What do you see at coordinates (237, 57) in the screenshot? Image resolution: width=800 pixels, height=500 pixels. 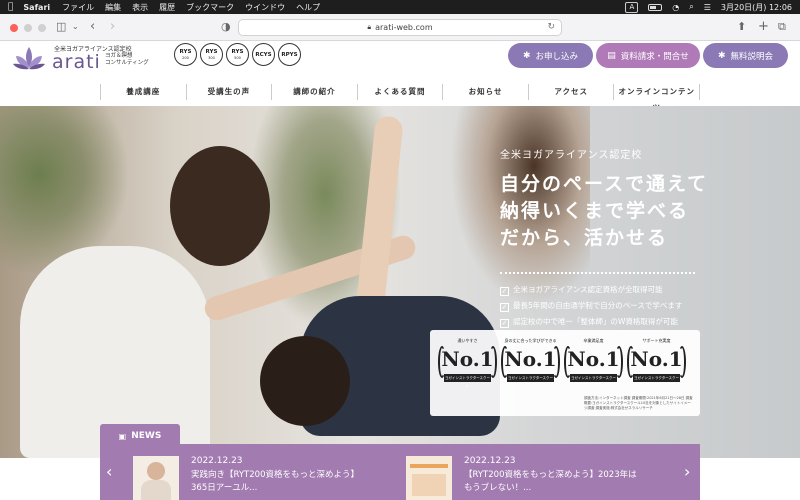 I see `badge-sub: 500` at bounding box center [237, 57].